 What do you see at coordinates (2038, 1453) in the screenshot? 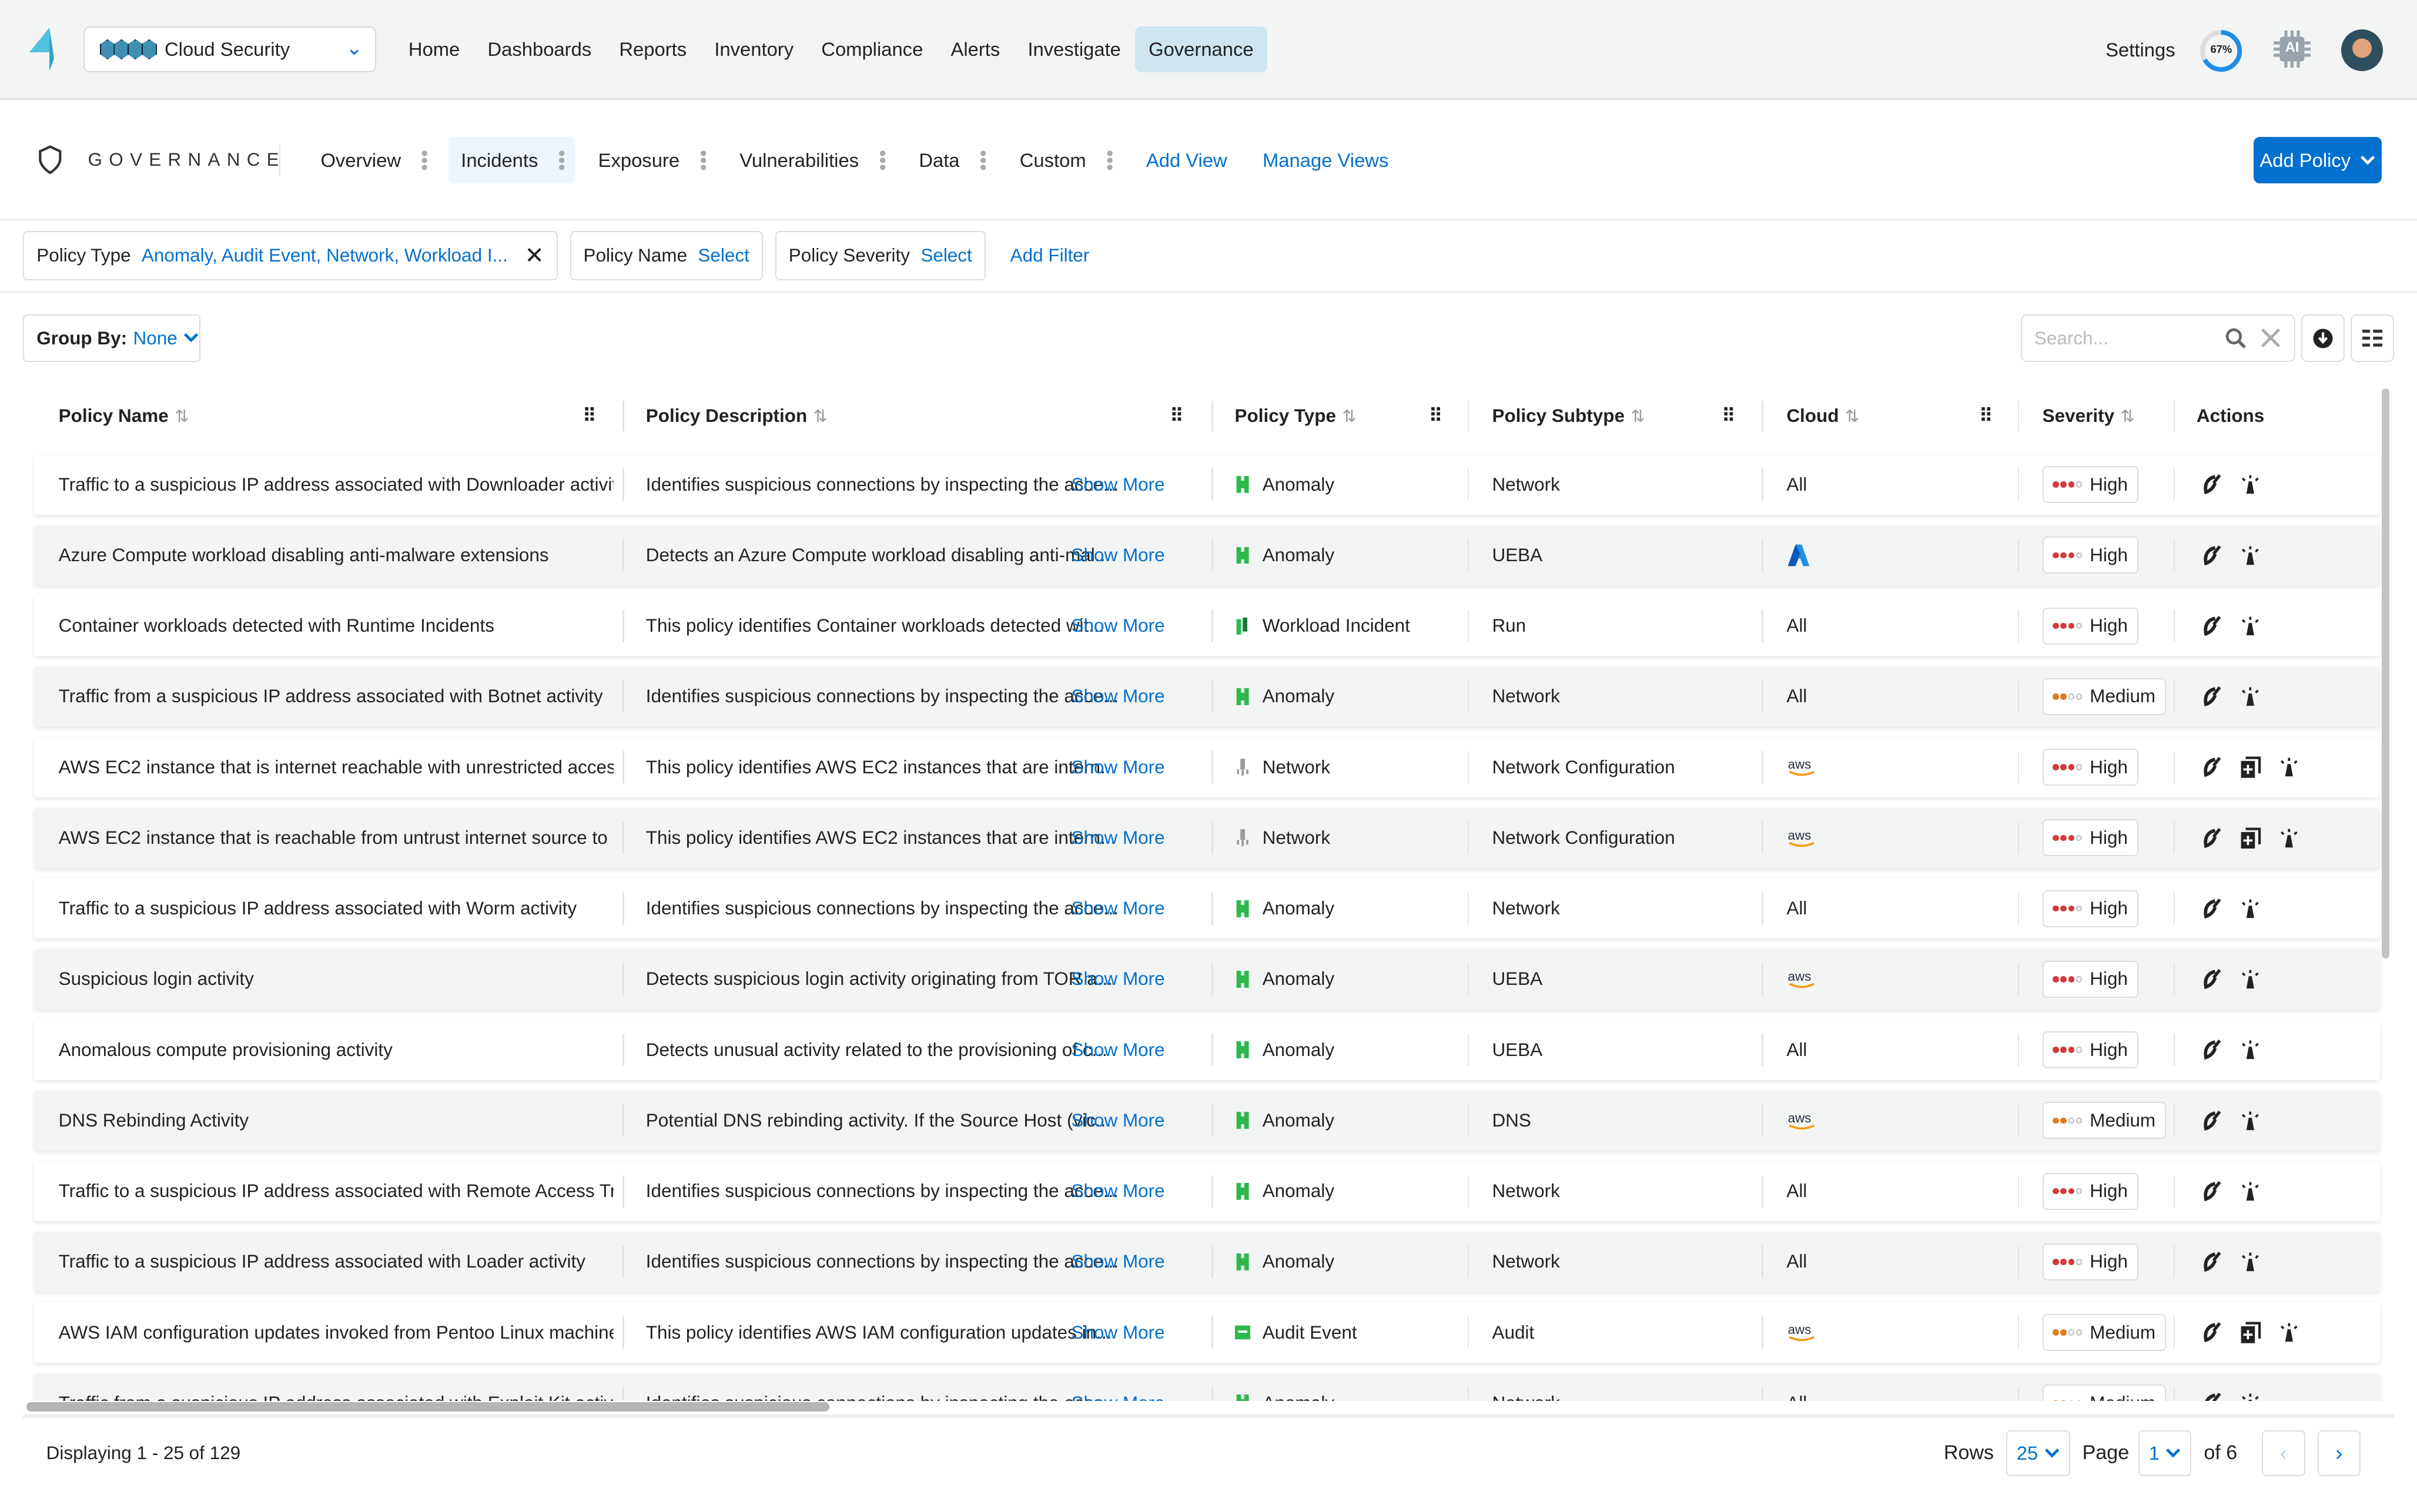
I see `rows-per-page-select: 25` at bounding box center [2038, 1453].